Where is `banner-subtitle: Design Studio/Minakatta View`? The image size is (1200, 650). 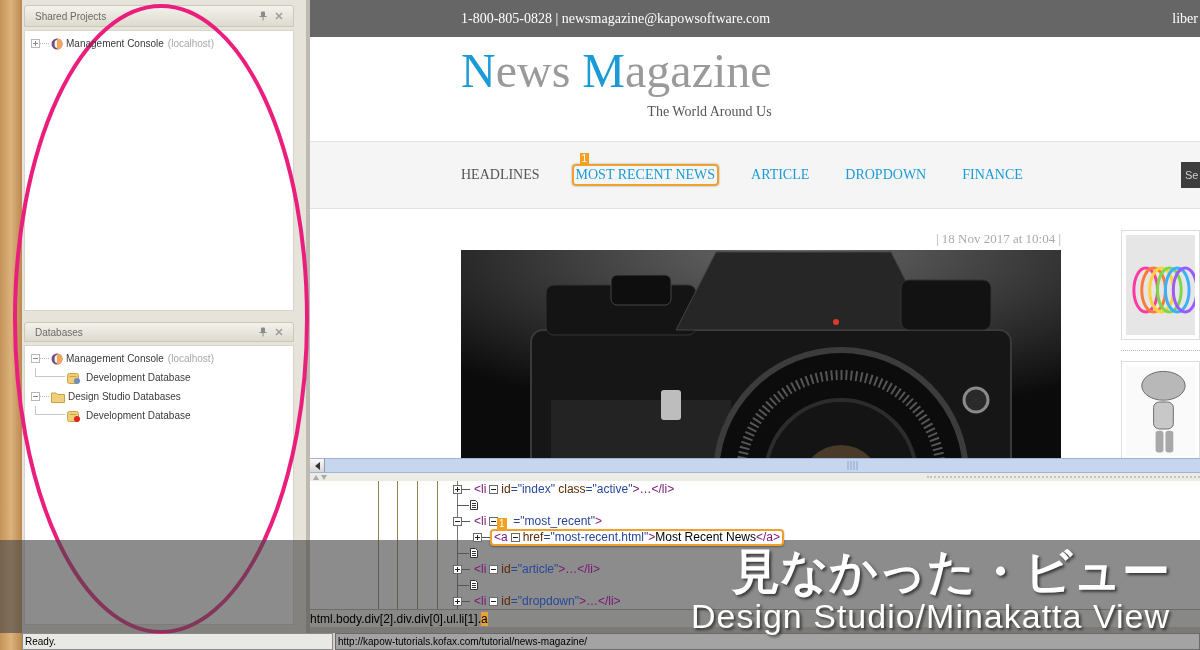
banner-subtitle: Design Studio/Minakatta View is located at coordinates (930, 616).